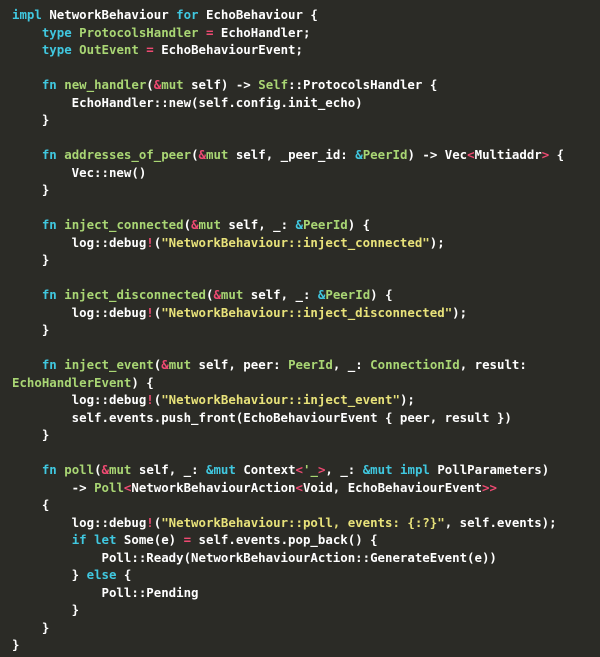 Image resolution: width=600 pixels, height=657 pixels. Describe the element at coordinates (105, 84) in the screenshot. I see `code-token-fn: new_handler` at that location.